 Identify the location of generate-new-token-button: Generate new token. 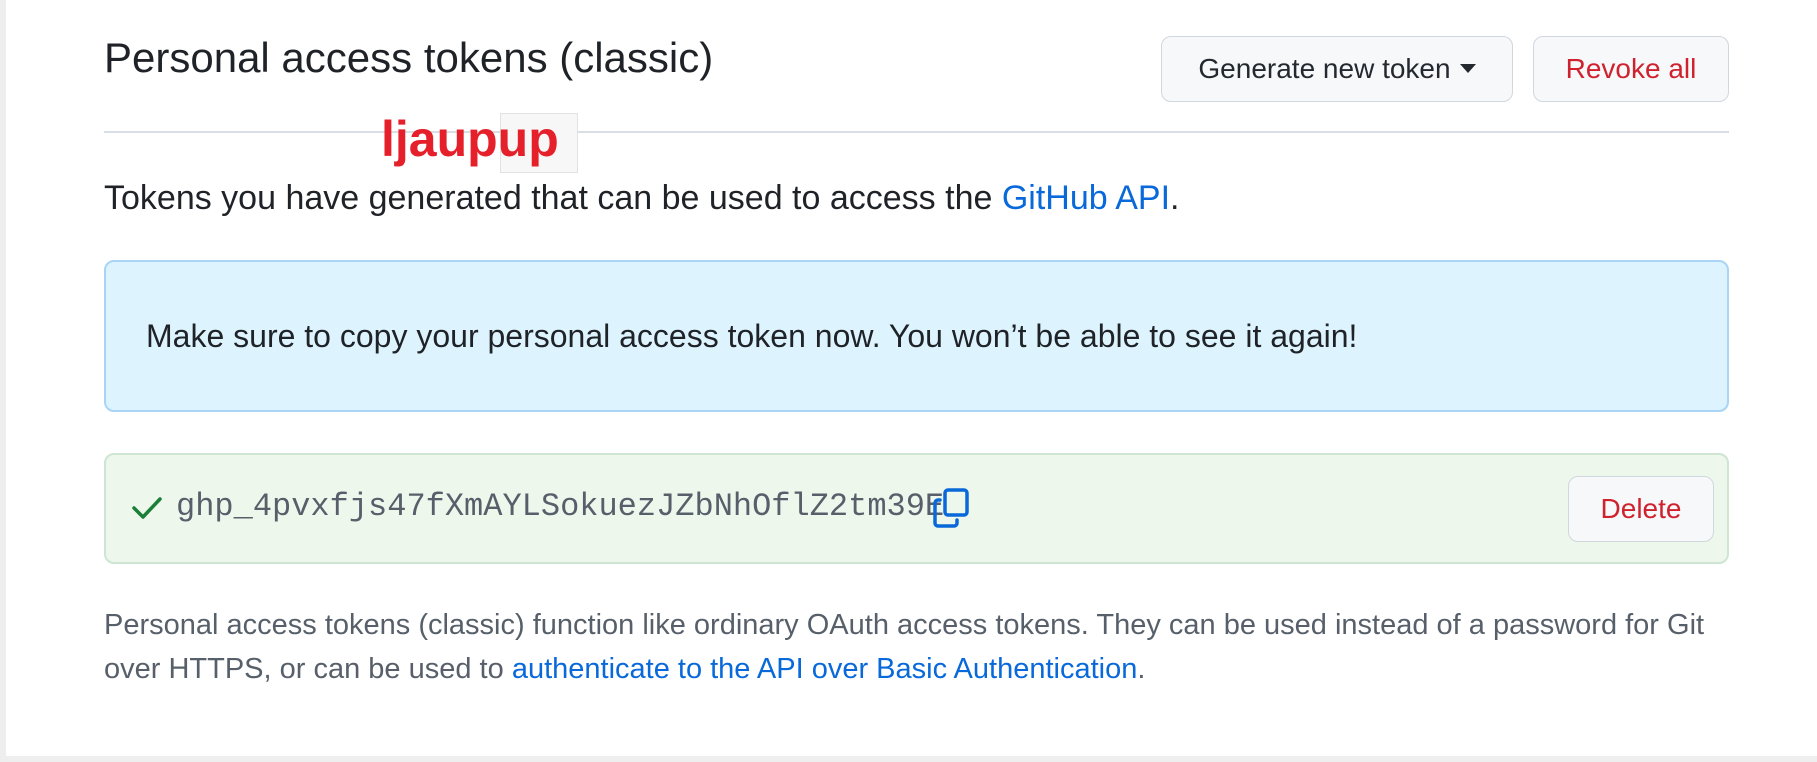
(1337, 69).